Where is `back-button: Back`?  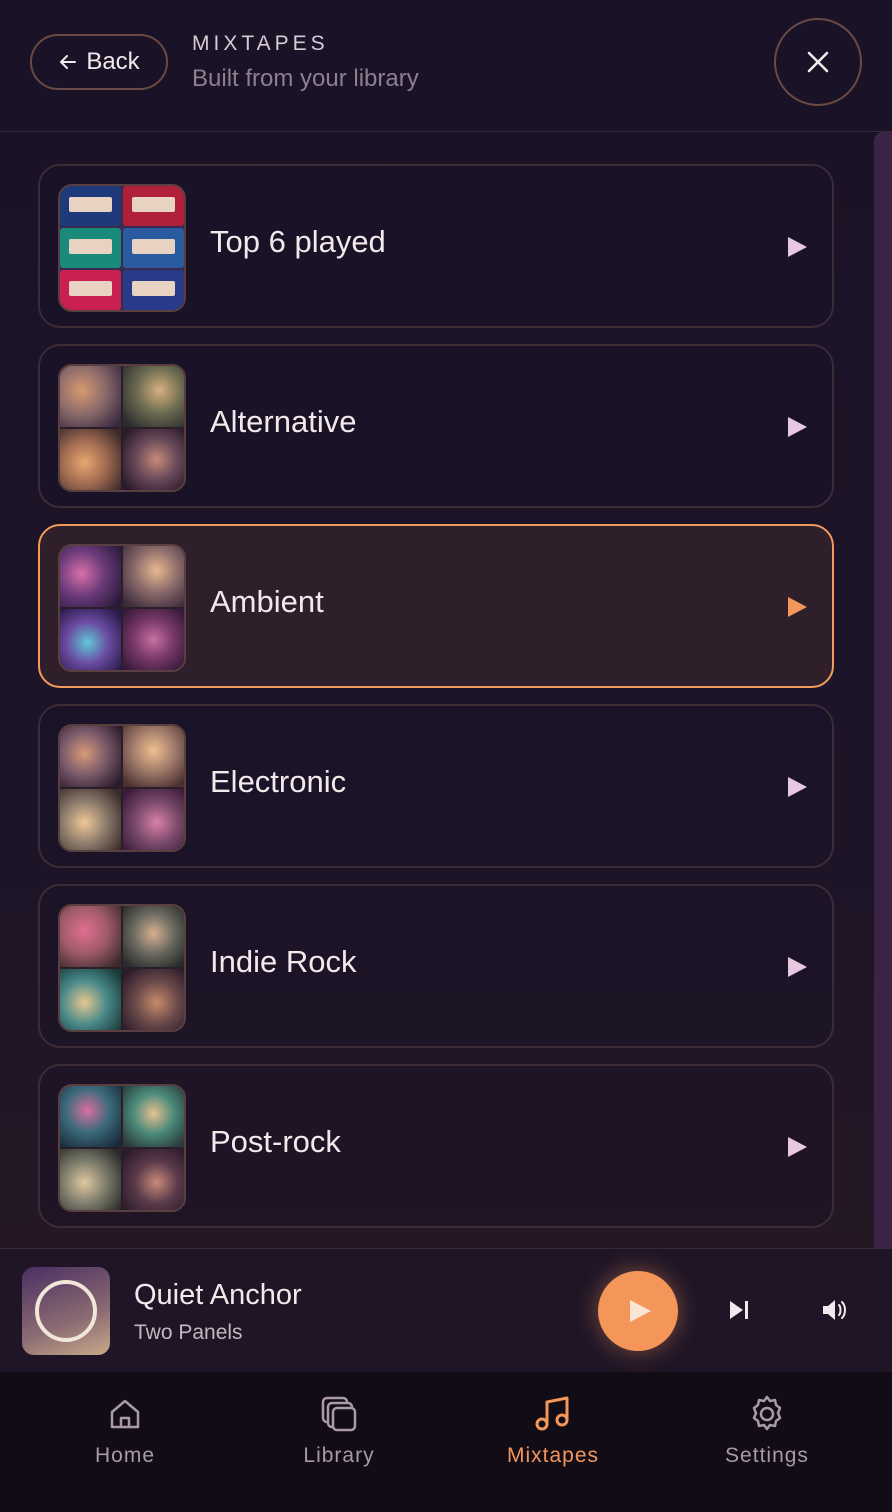
back-button: Back is located at coordinates (99, 62).